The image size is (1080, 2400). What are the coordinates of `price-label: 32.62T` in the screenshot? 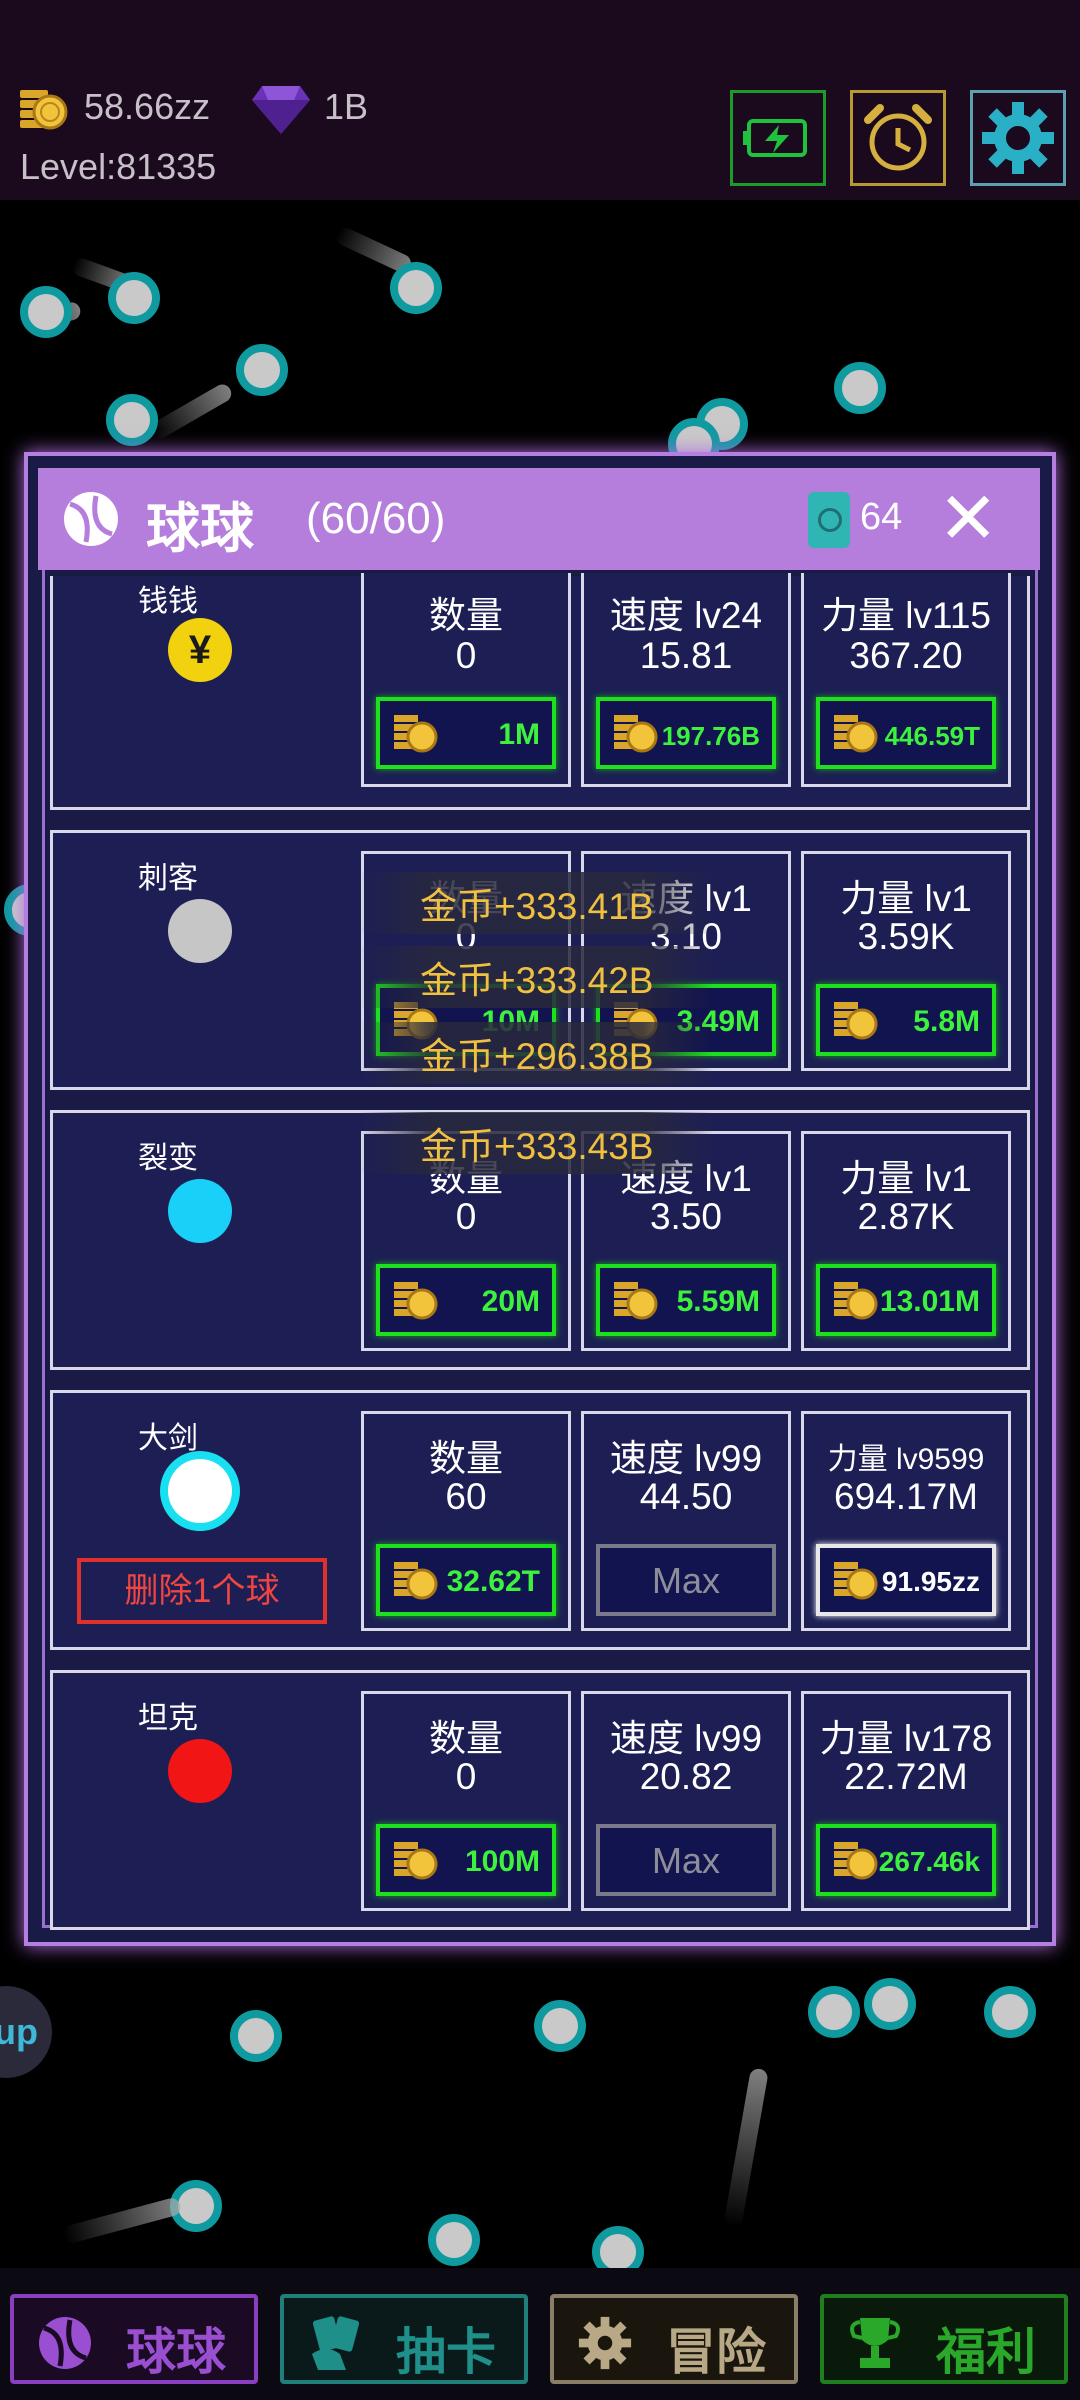 It's located at (493, 1581).